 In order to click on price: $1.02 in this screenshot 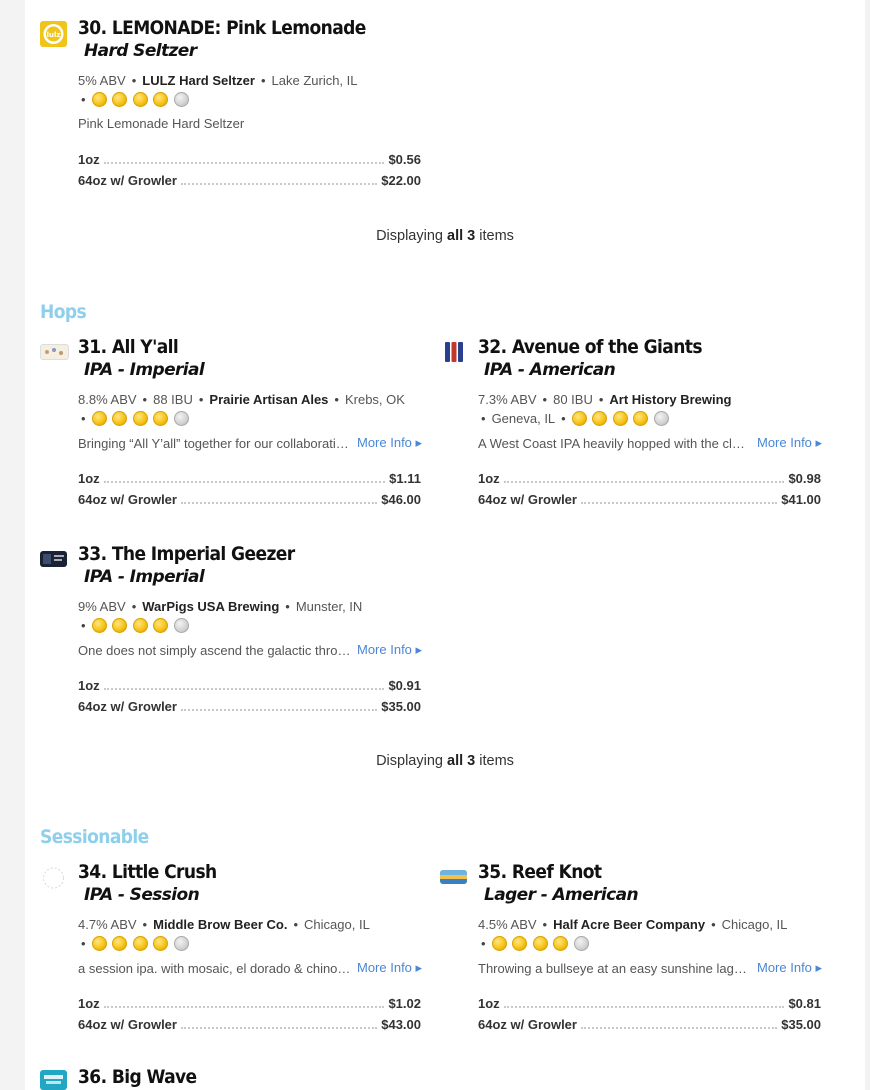, I will do `click(404, 1003)`.